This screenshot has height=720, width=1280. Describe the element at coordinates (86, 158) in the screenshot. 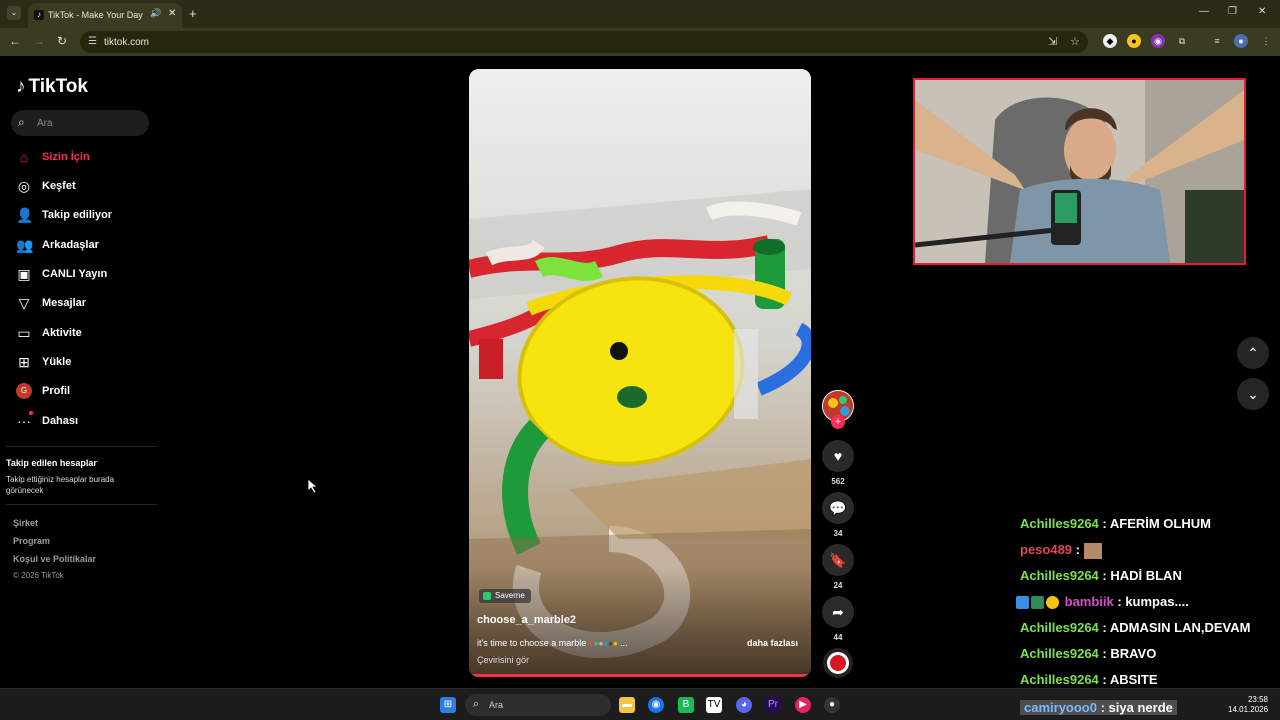

I see `sidebar-item-for-you: ⌂ Sizin İçin` at that location.